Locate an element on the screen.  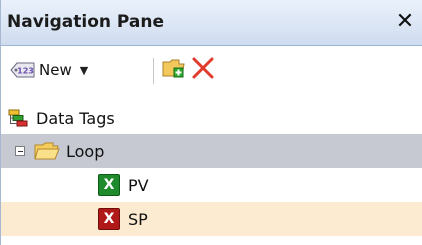
tree-item-pv: X PV is located at coordinates (211, 185).